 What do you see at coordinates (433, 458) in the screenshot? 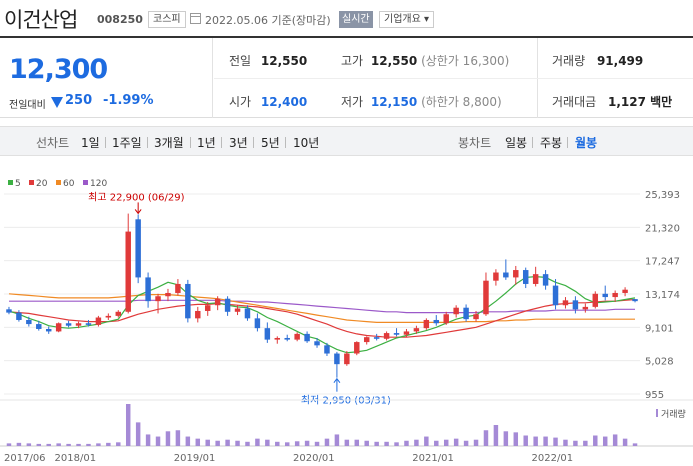
I see `x-tick-label: 2021/01` at bounding box center [433, 458].